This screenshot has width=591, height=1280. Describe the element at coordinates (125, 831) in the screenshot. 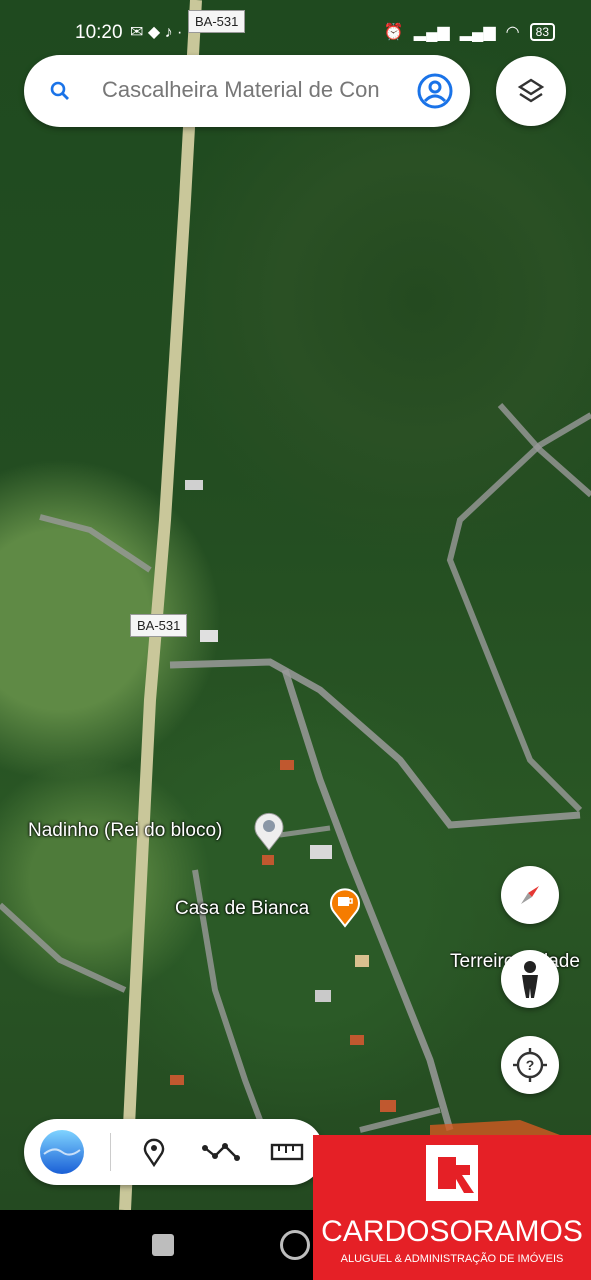

I see `place-label: Nadinho (Rei do bloco)` at that location.